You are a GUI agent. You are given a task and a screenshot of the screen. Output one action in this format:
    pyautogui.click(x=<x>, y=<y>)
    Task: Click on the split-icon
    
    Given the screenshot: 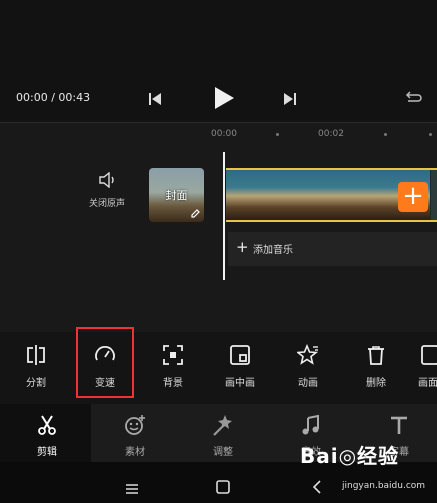 What is the action you would take?
    pyautogui.click(x=36, y=355)
    